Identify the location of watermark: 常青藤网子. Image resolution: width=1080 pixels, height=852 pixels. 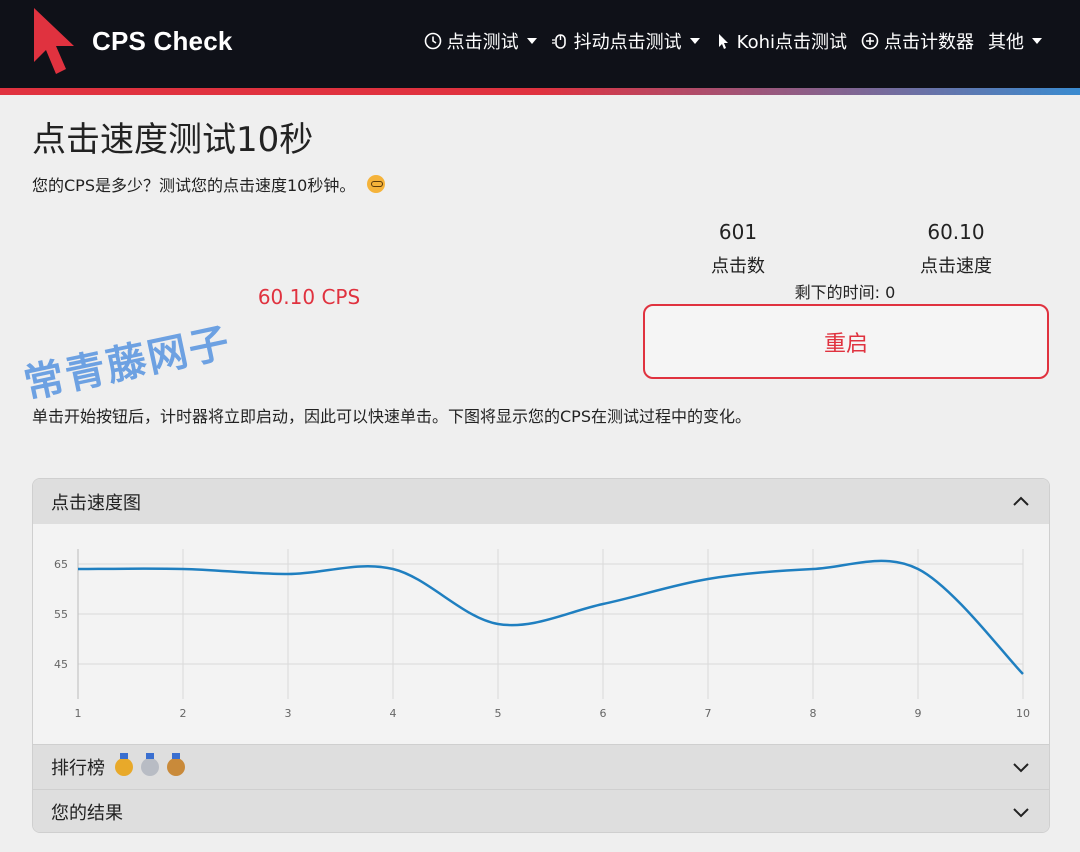
(127, 364).